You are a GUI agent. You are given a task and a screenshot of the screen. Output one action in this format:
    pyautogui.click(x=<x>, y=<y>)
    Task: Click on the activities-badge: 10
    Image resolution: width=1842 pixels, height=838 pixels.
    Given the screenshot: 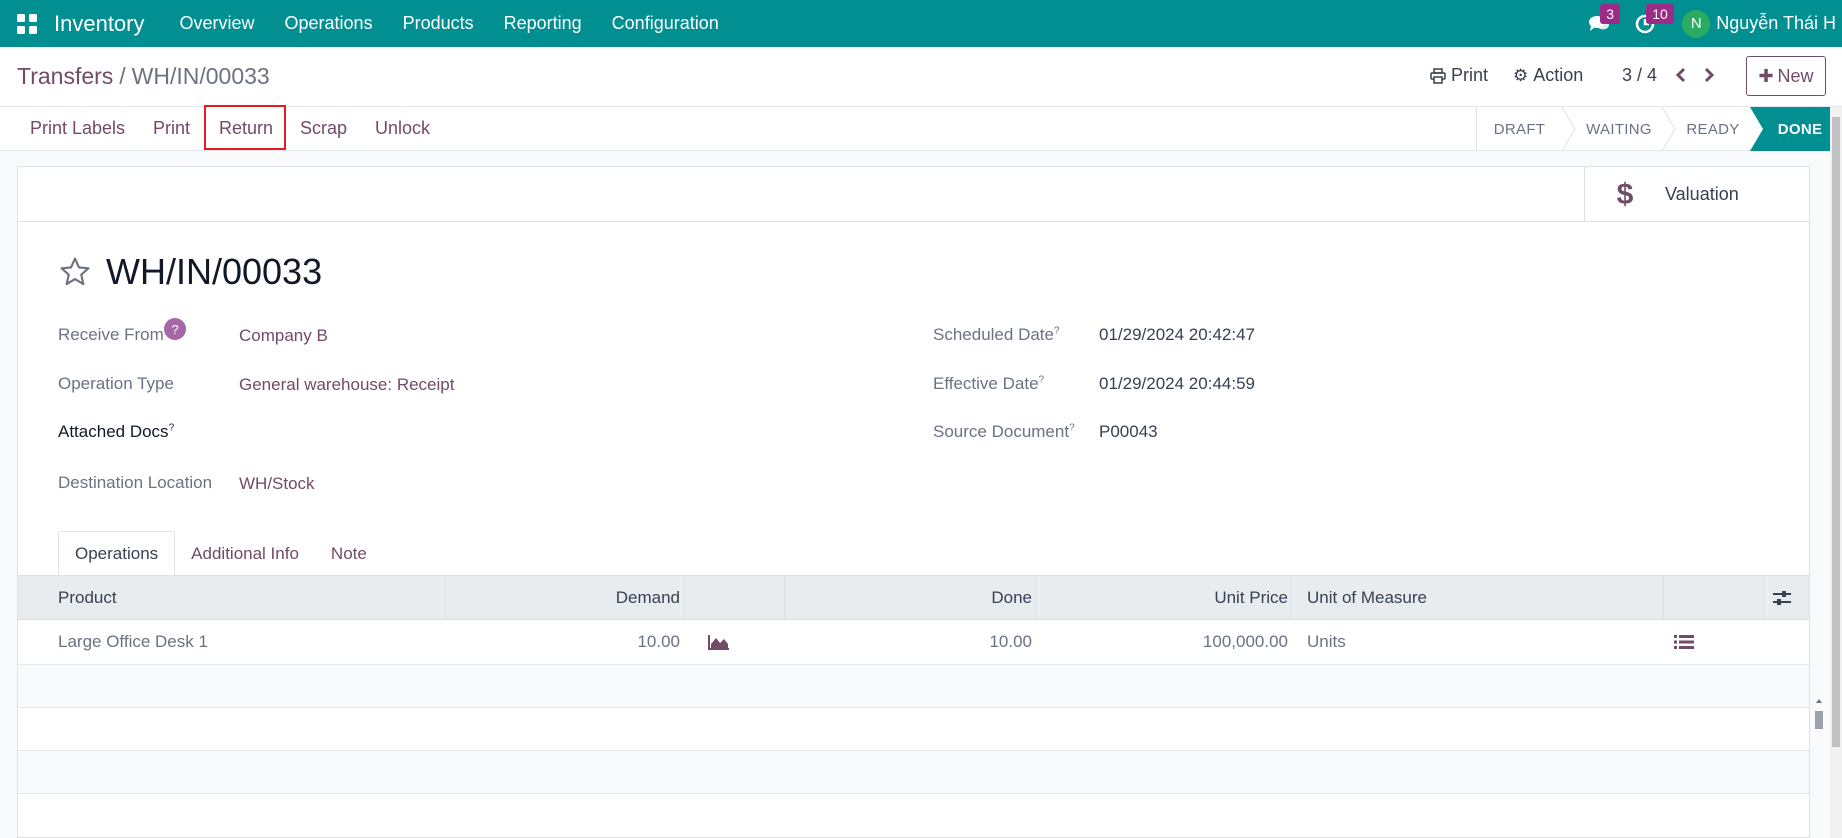 What is the action you would take?
    pyautogui.click(x=1660, y=14)
    